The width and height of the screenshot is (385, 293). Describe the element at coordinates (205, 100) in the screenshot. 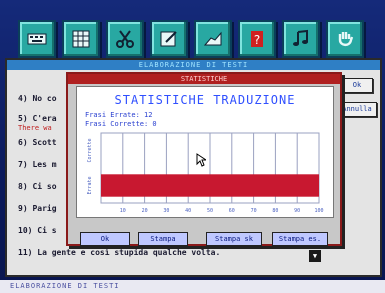

I see `statistics-heading: STATISTICHE TRADUZIONE` at that location.